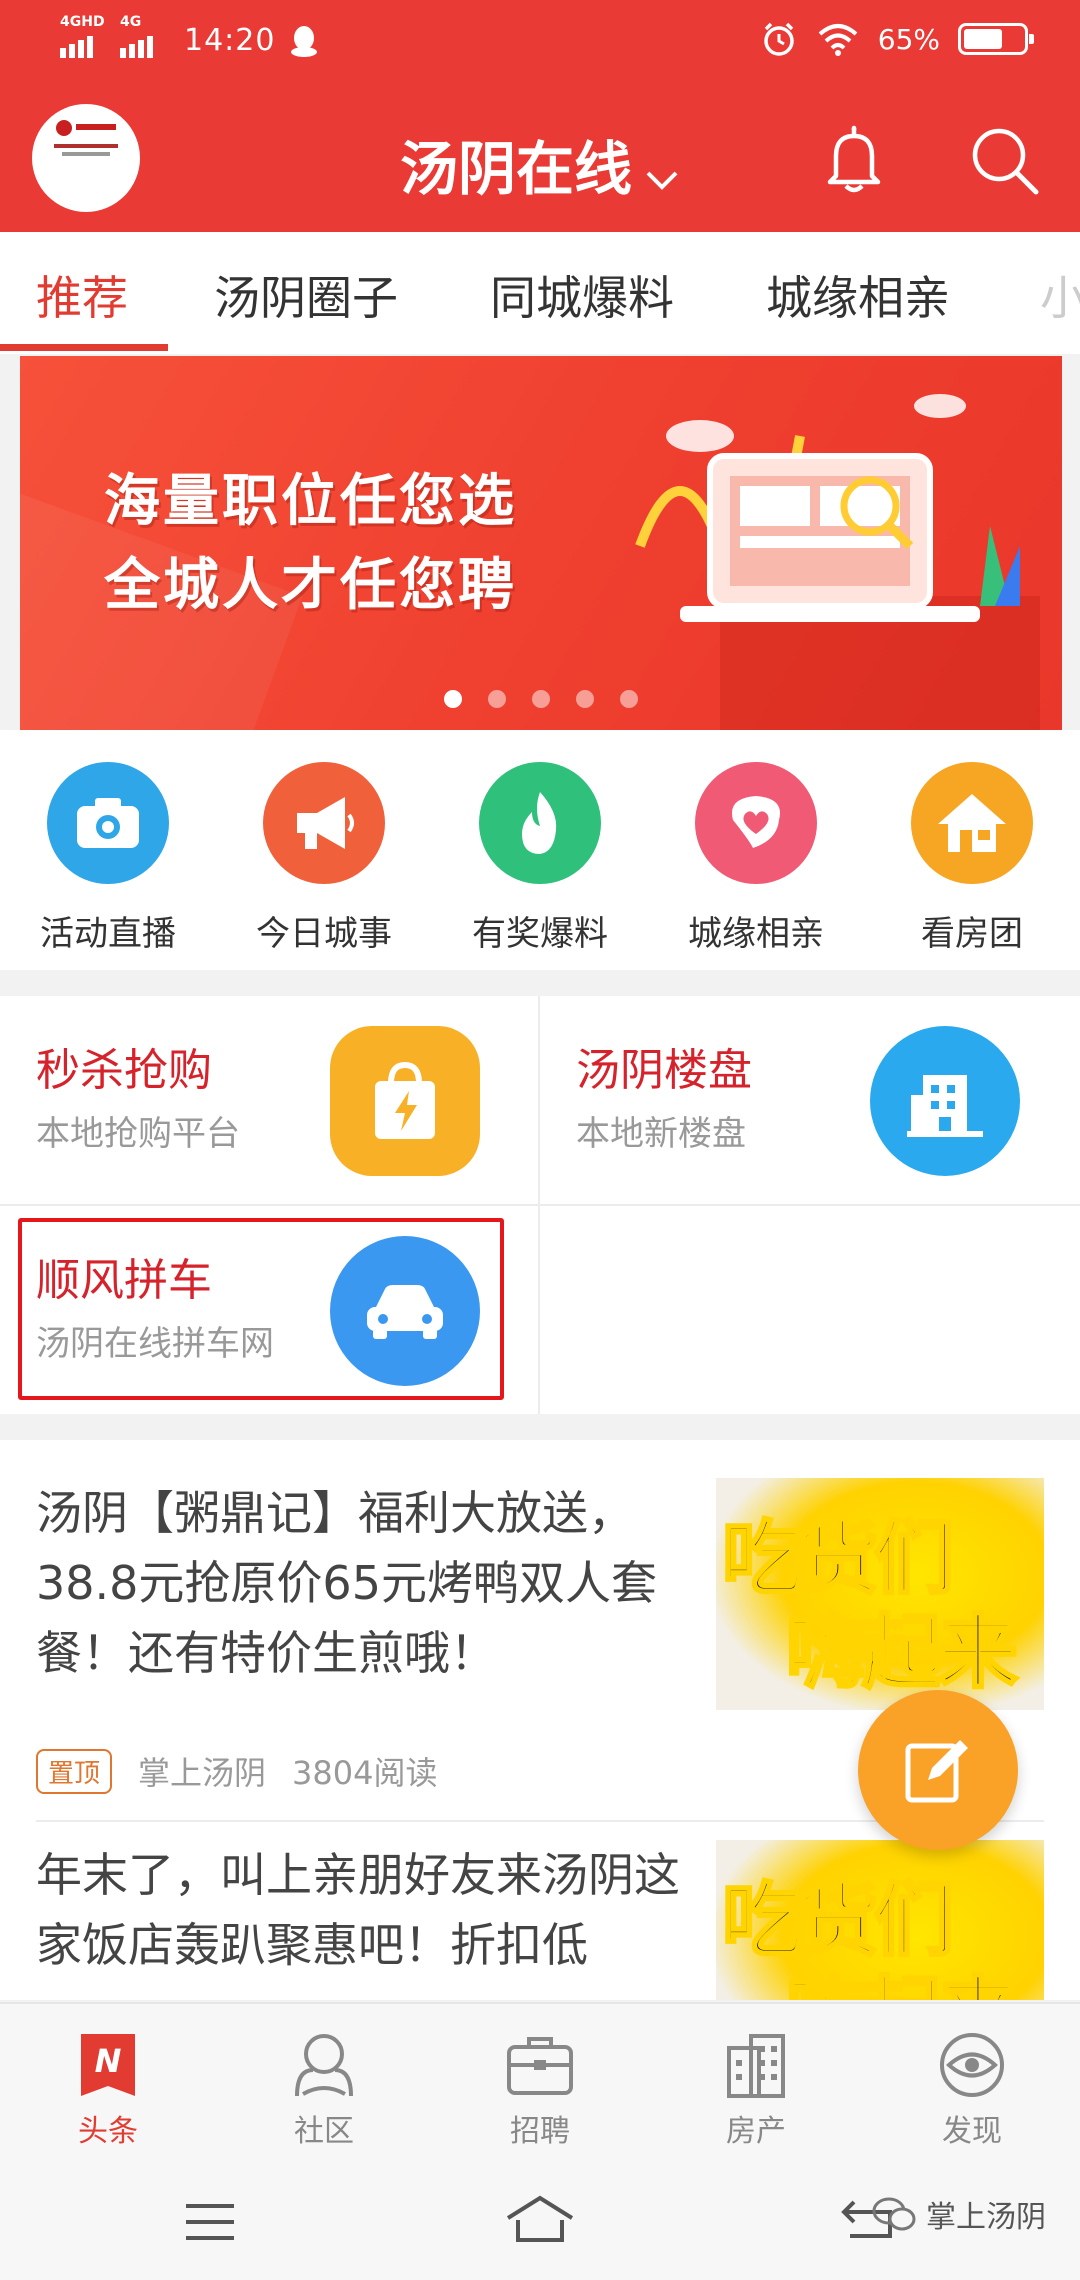  What do you see at coordinates (108, 823) in the screenshot?
I see `camera-icon` at bounding box center [108, 823].